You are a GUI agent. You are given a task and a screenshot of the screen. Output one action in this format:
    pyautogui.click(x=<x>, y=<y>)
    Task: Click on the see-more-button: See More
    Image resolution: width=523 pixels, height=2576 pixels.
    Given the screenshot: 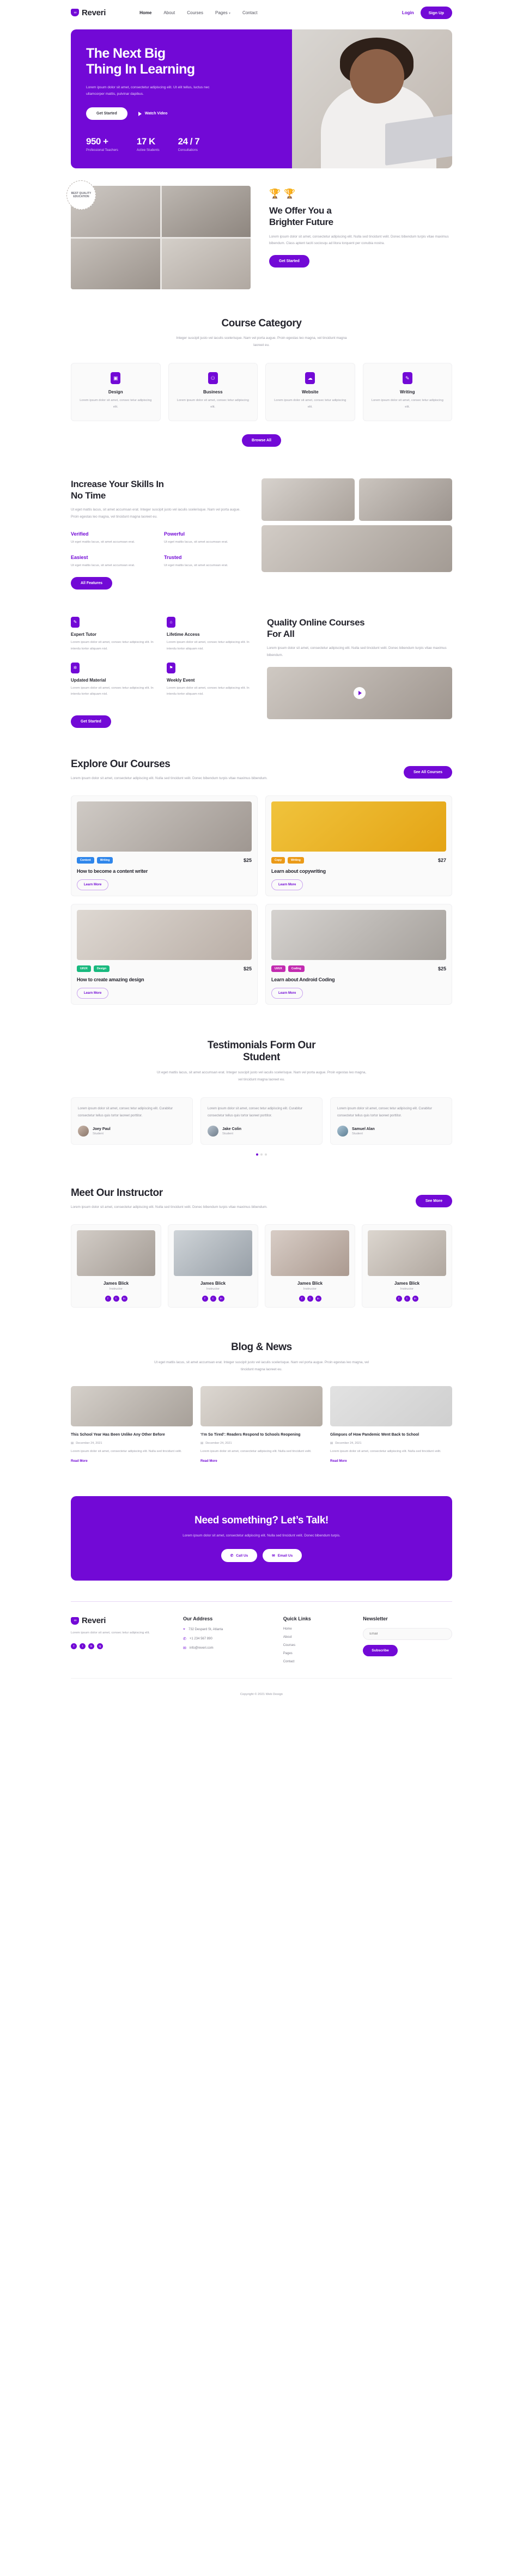 What is the action you would take?
    pyautogui.click(x=433, y=1202)
    